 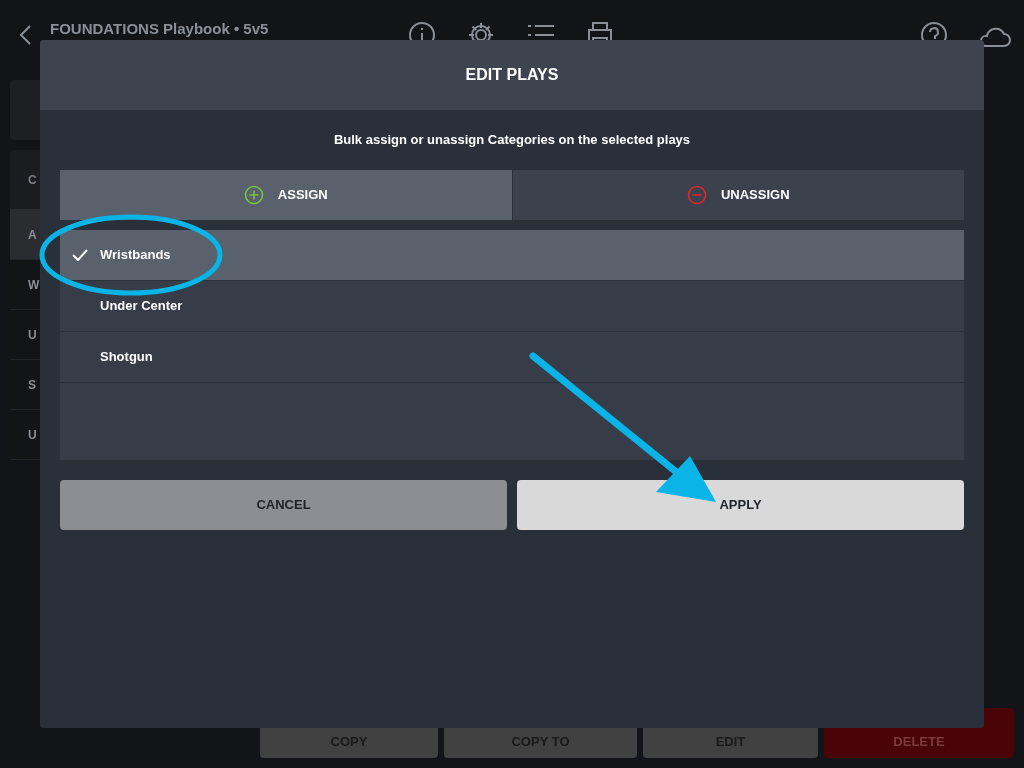 What do you see at coordinates (34, 285) in the screenshot?
I see `sidebar-item-label: W` at bounding box center [34, 285].